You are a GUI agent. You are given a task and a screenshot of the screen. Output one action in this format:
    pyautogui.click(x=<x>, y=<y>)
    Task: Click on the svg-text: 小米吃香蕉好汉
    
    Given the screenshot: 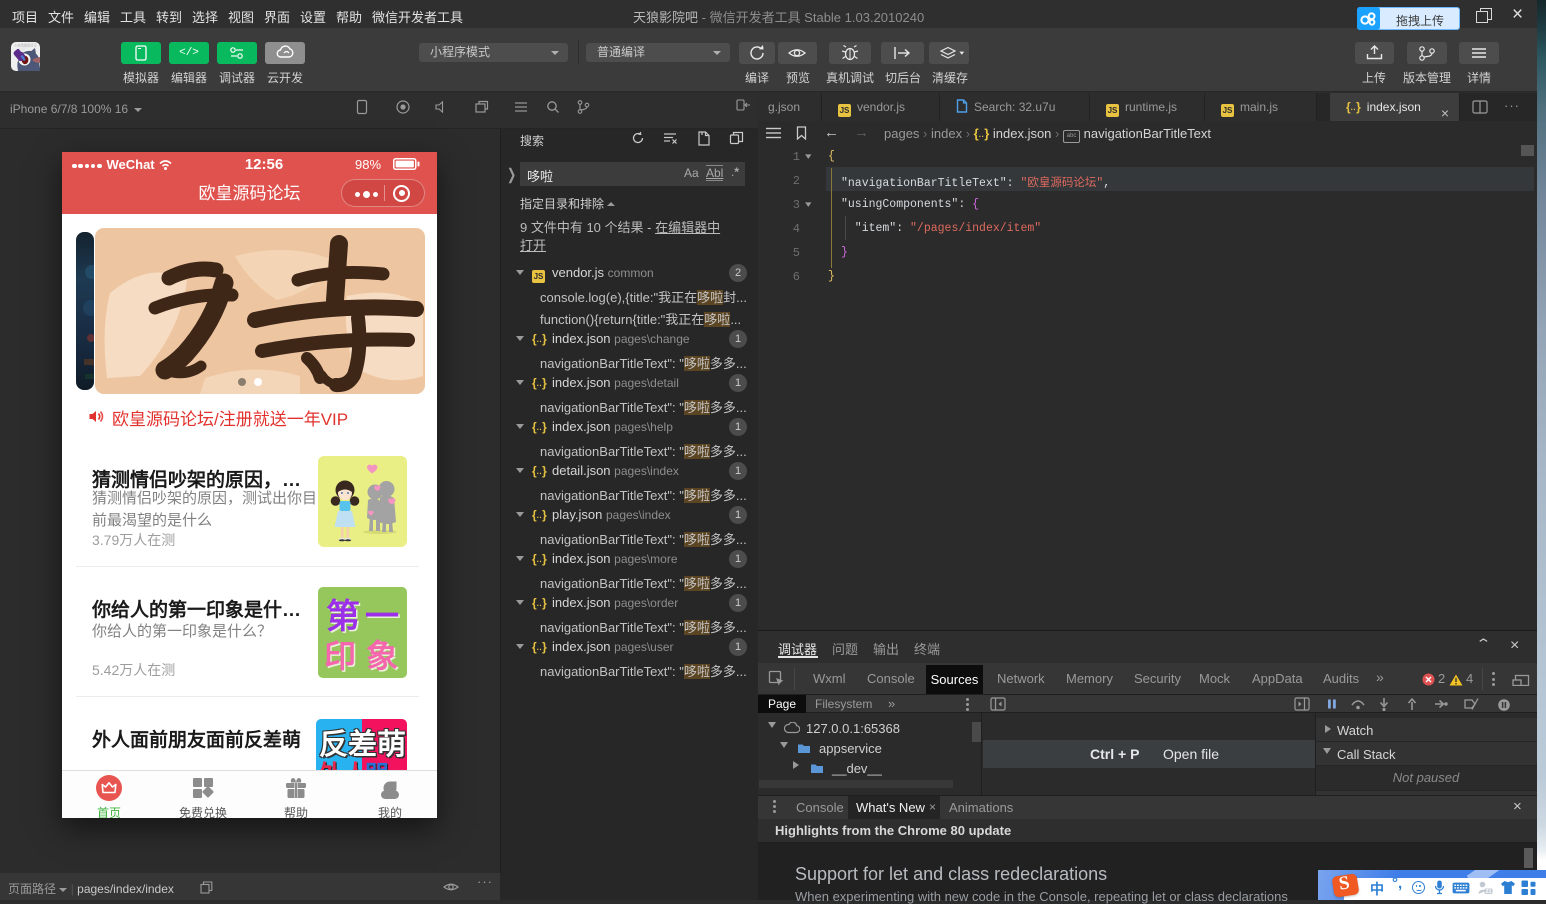 What is the action you would take?
    pyautogui.click(x=25, y=45)
    